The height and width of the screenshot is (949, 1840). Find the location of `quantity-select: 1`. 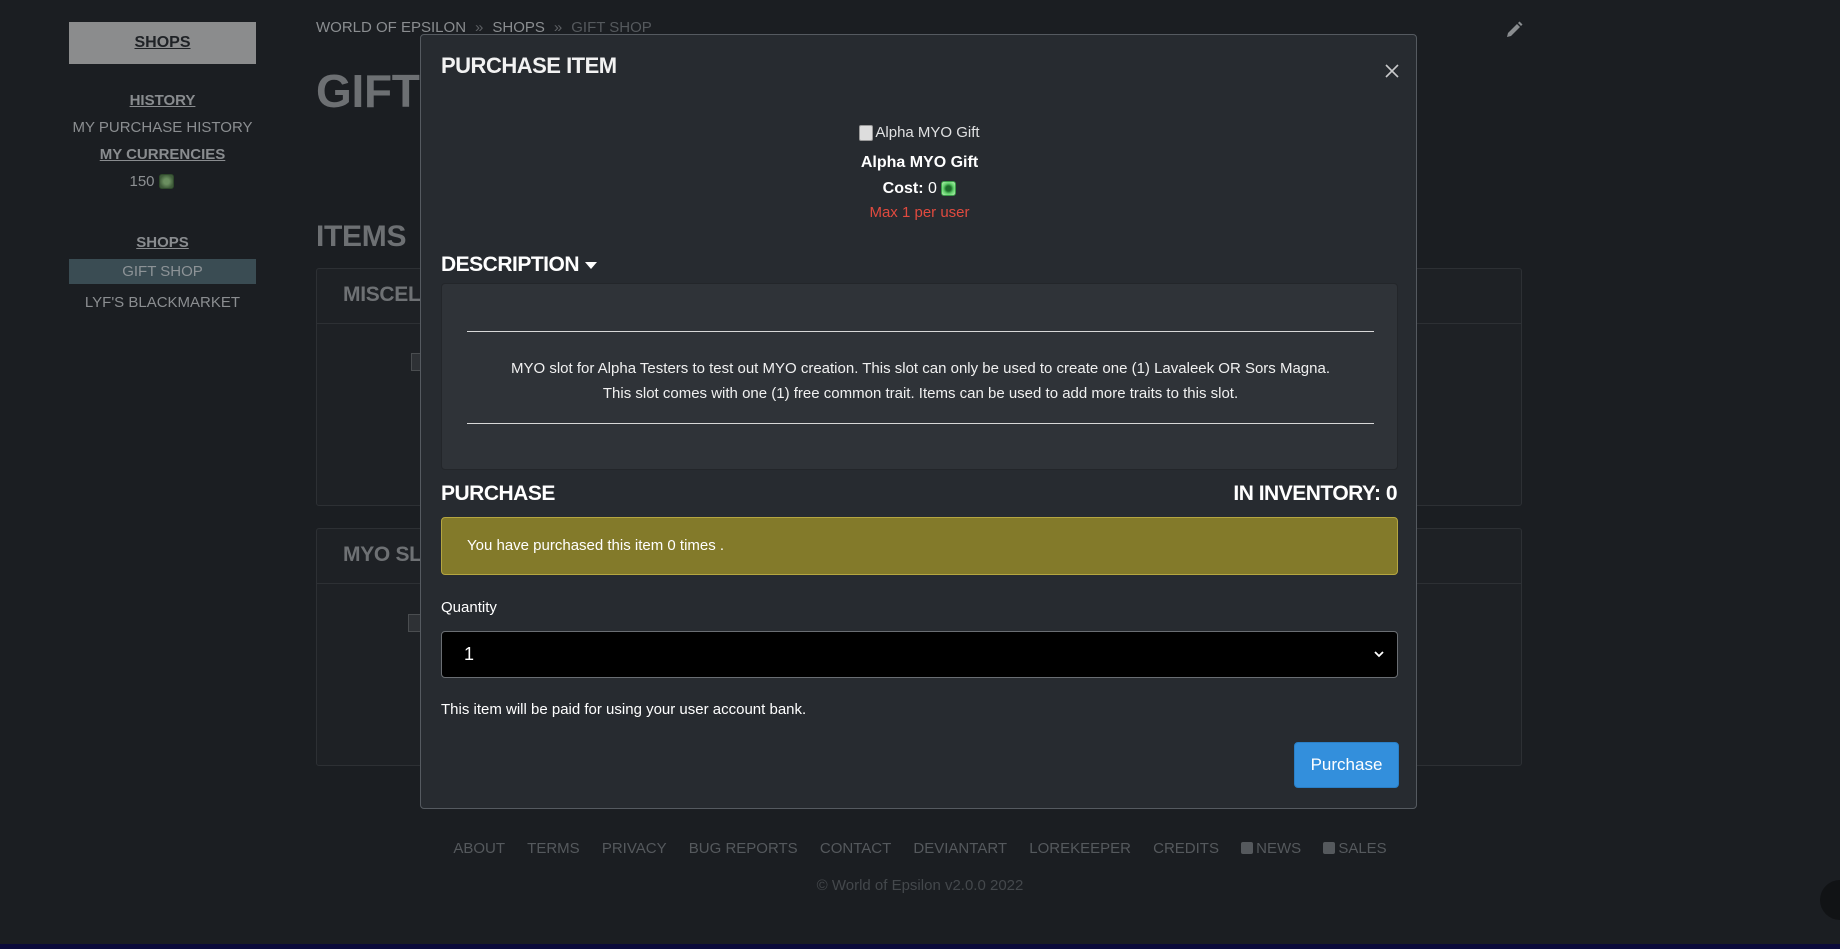

quantity-select: 1 is located at coordinates (919, 654).